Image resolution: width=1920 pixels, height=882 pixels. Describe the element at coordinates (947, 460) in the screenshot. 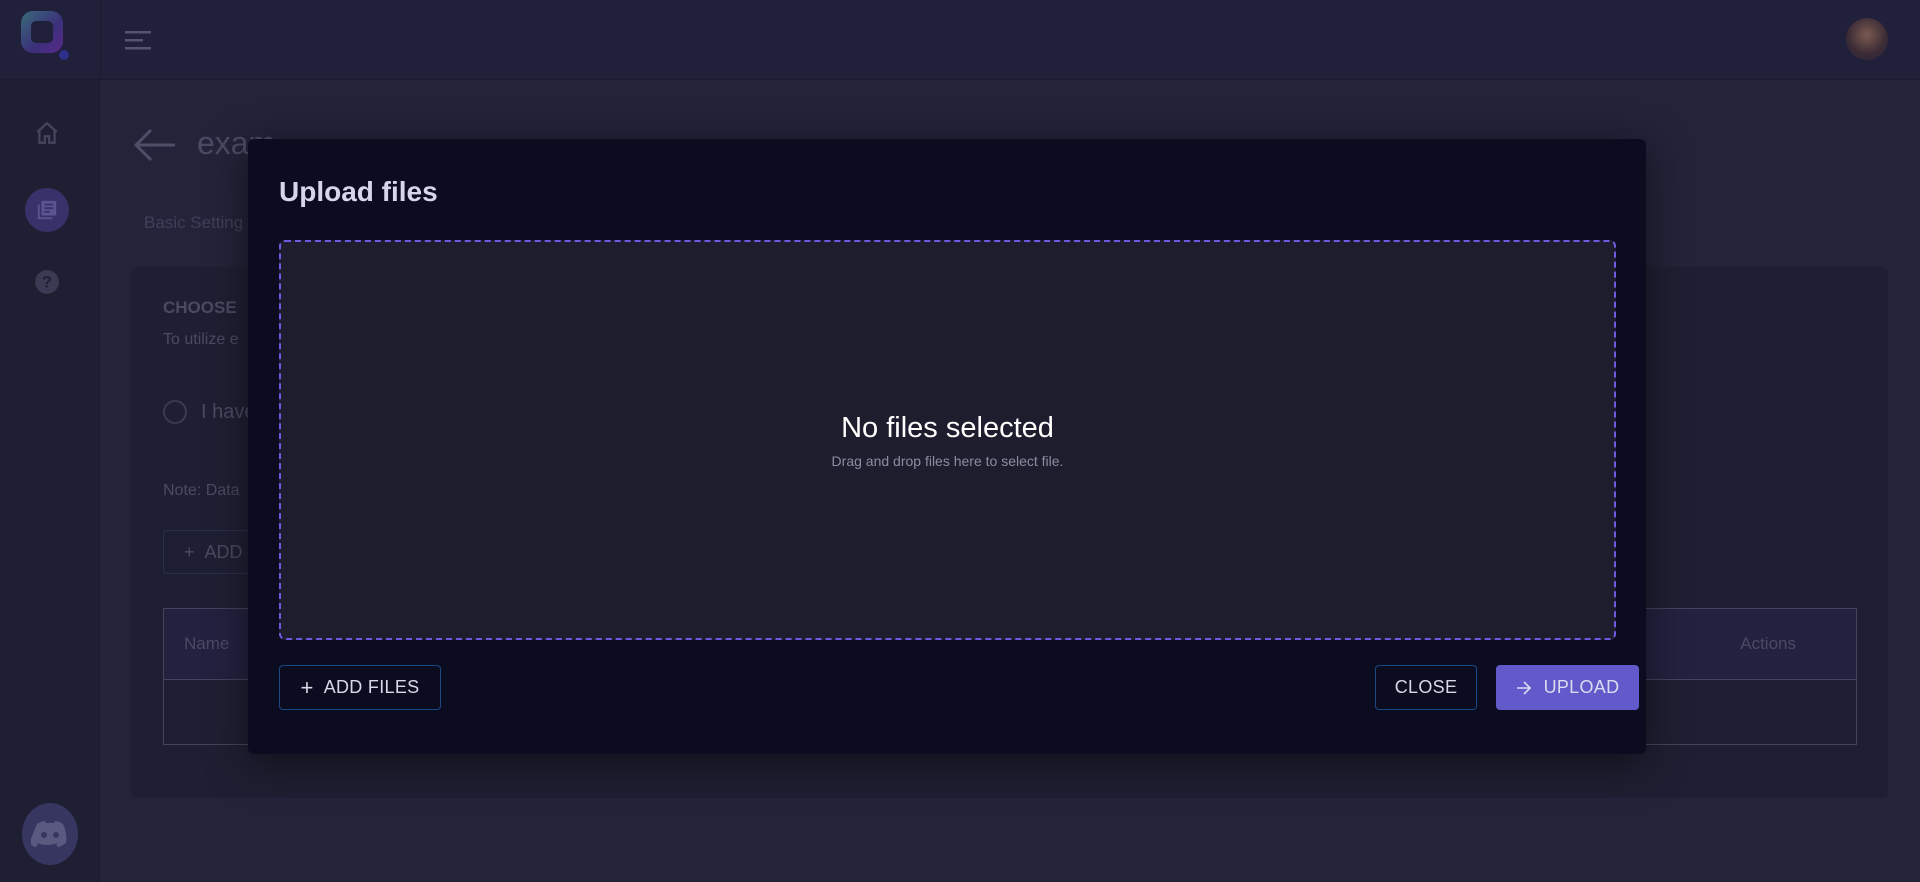

I see `dropzone-subtitle: Drag and drop files here to select file.` at that location.